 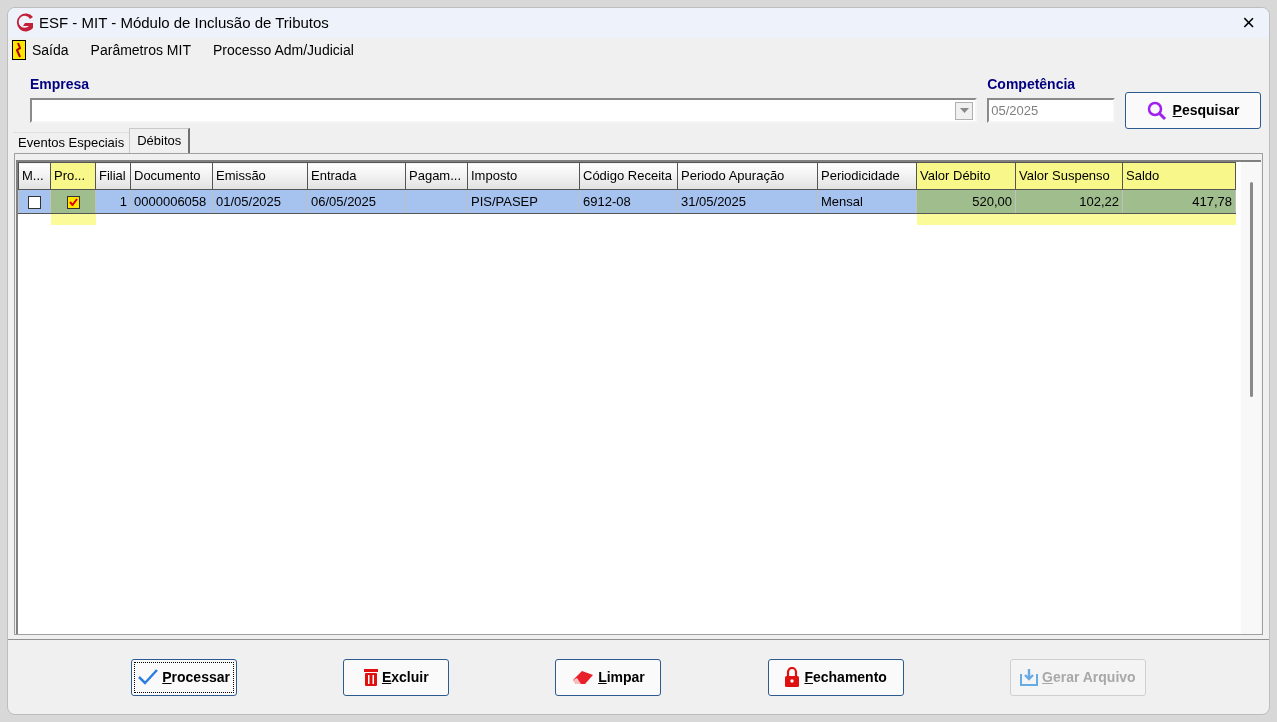 I want to click on table-cell: 1, so click(x=123, y=201).